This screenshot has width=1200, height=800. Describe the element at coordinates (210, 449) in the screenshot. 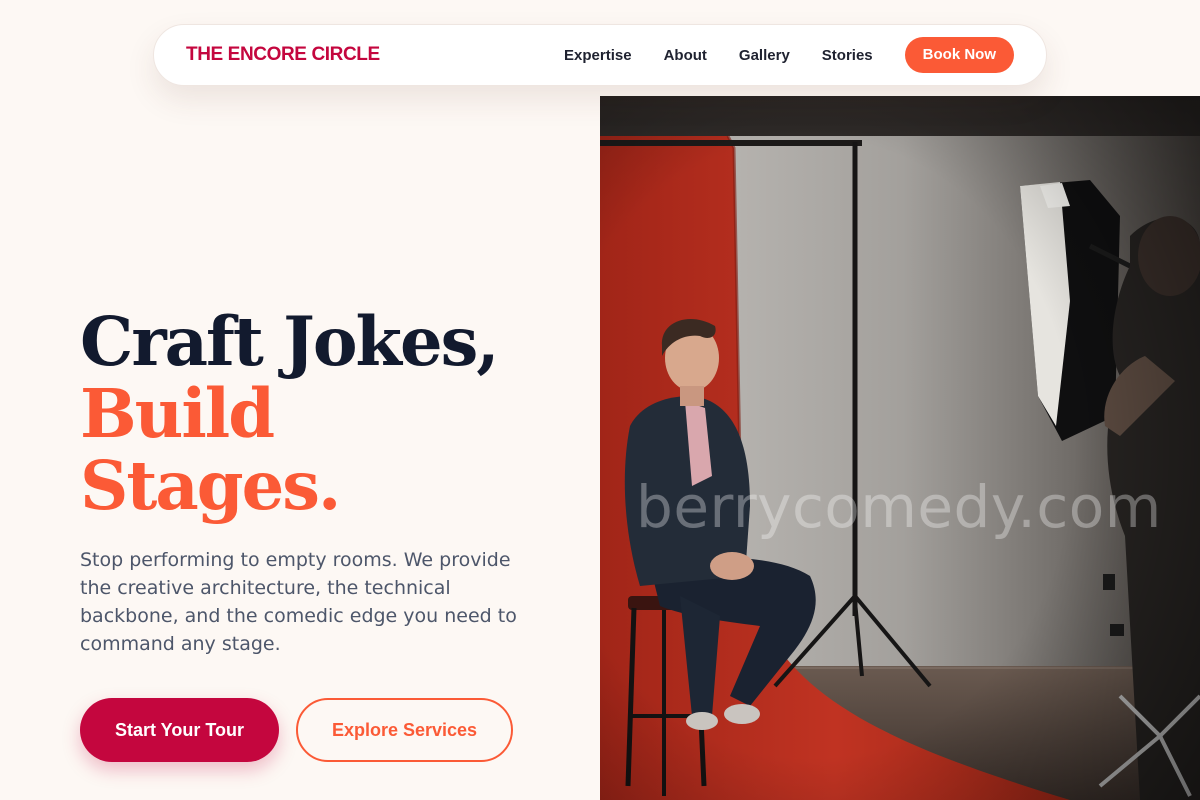

I see `headline-line-2: Build Stages.` at that location.